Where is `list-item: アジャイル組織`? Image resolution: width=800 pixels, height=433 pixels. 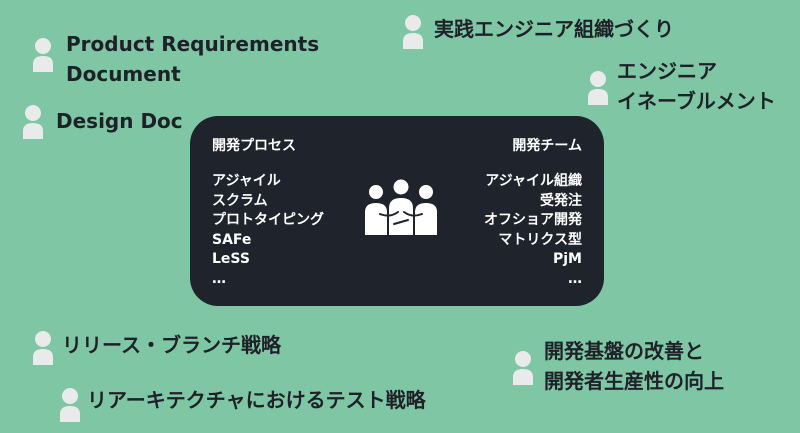 list-item: アジャイル組織 is located at coordinates (533, 181).